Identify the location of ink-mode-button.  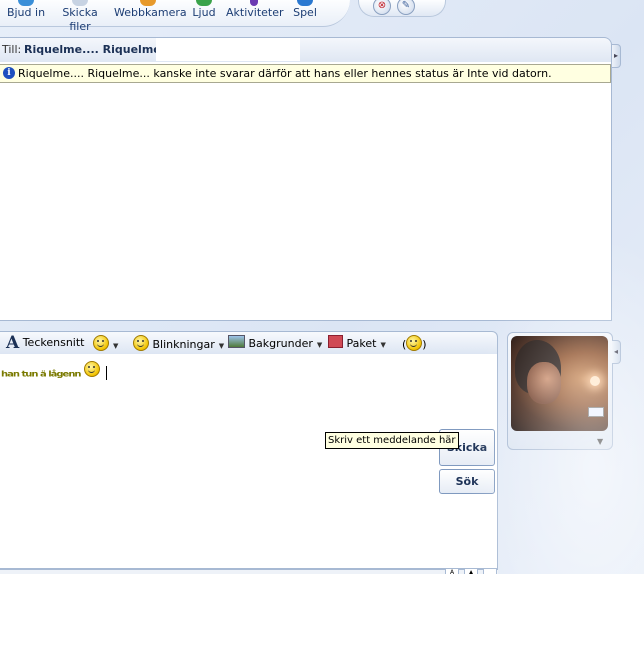
(490, 571).